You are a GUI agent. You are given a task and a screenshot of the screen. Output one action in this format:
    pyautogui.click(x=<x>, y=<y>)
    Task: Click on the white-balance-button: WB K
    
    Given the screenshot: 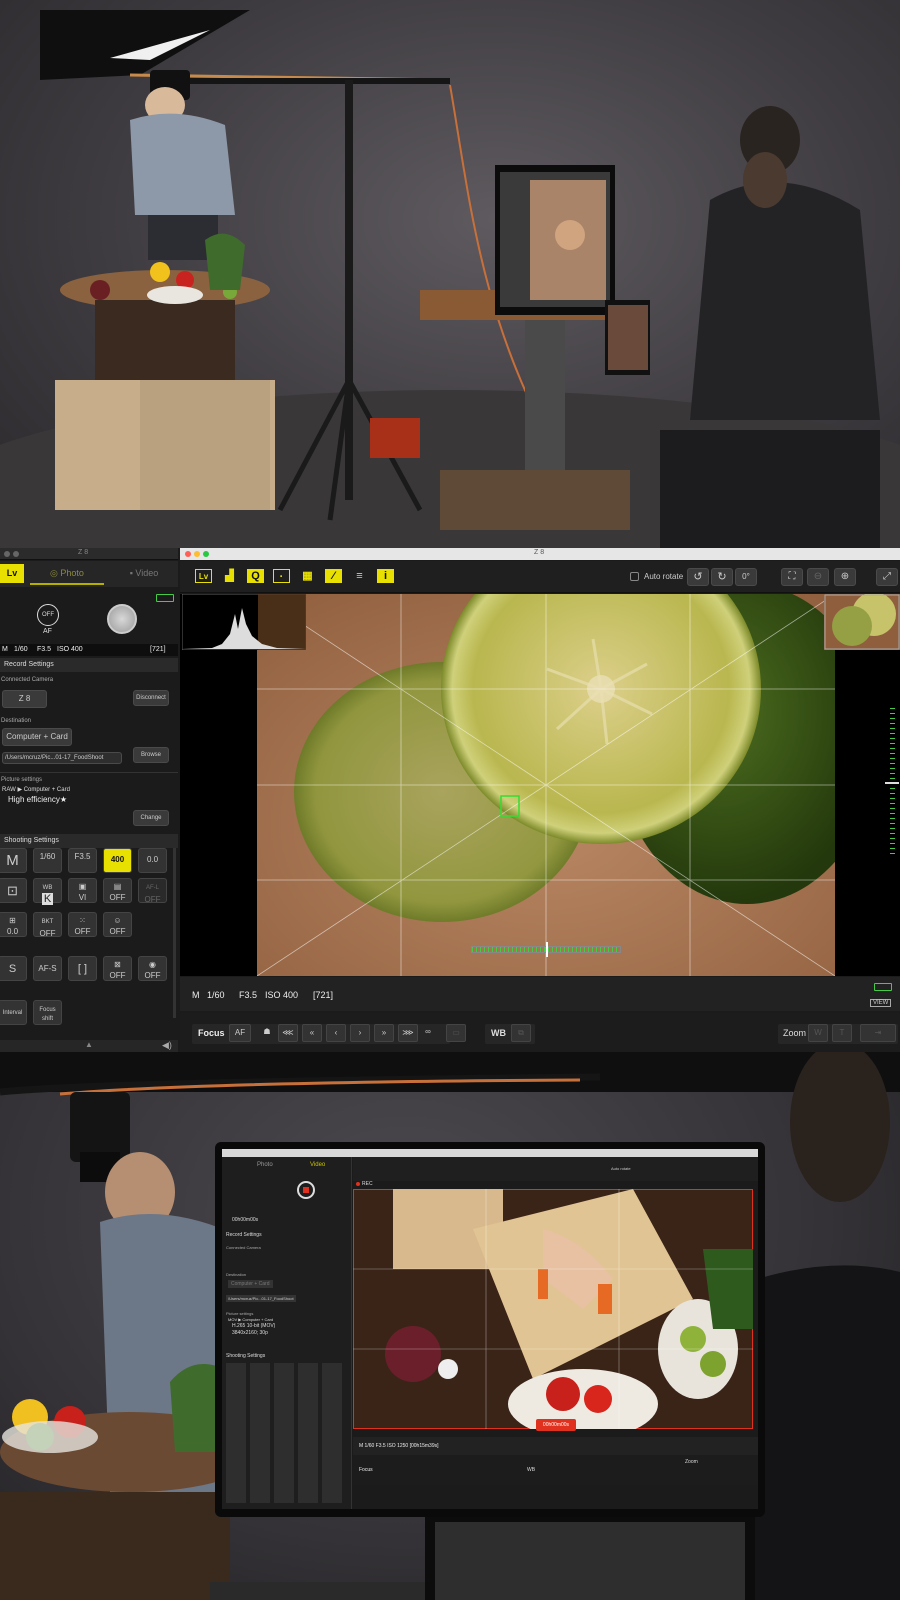 What is the action you would take?
    pyautogui.click(x=47, y=891)
    